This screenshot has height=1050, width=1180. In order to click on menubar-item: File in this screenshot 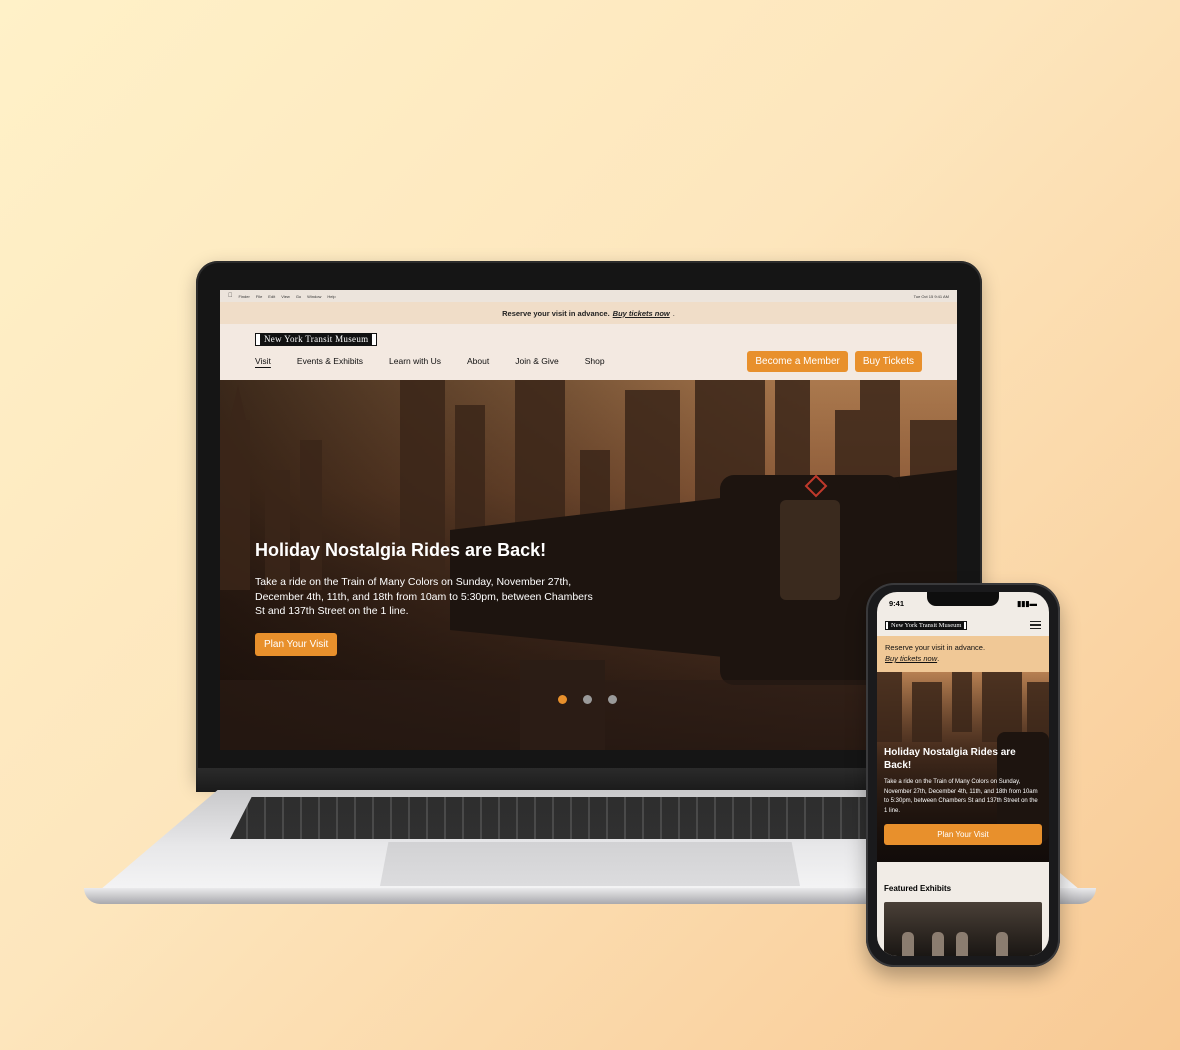, I will do `click(259, 296)`.